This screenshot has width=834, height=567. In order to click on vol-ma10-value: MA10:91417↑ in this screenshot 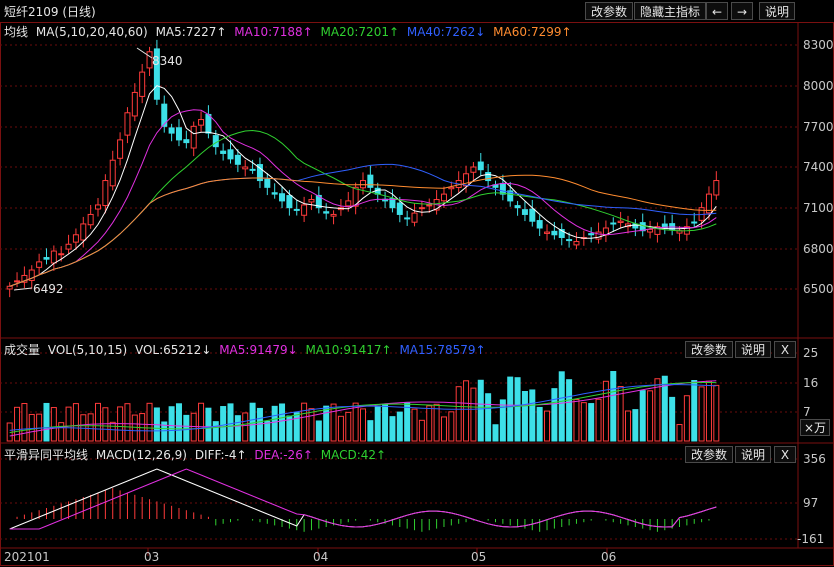, I will do `click(348, 350)`.